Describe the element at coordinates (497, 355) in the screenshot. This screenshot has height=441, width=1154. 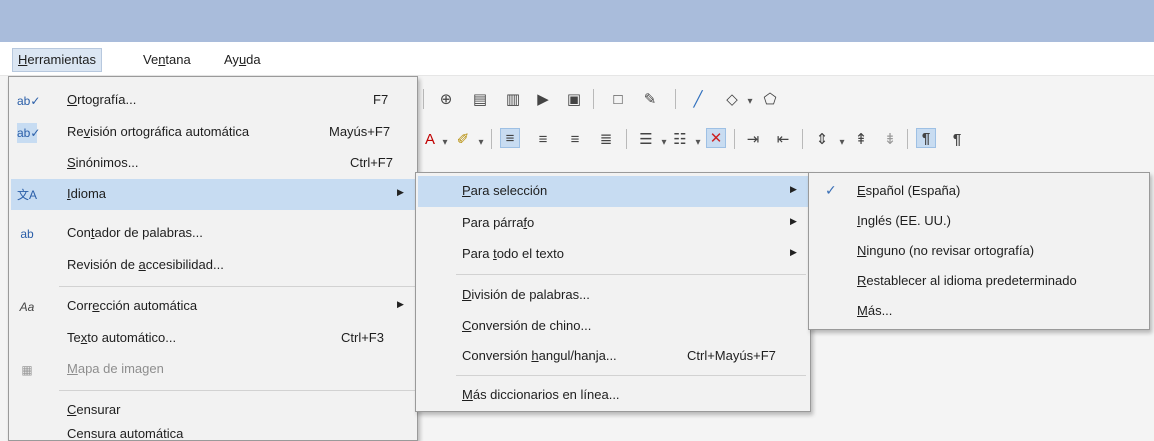
I see `label-pre: Conversión` at that location.